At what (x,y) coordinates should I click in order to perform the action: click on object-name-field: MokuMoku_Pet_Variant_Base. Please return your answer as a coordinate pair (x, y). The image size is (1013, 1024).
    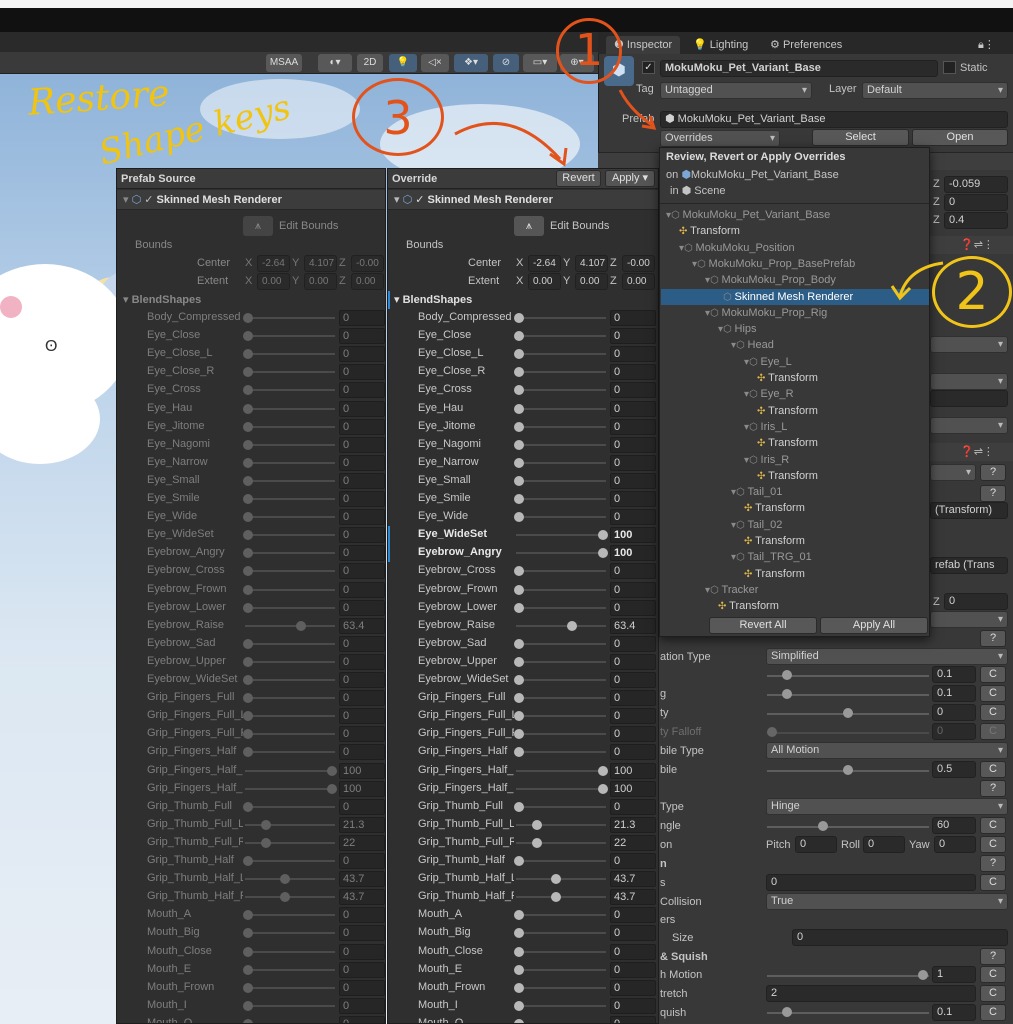
    Looking at the image, I should click on (799, 68).